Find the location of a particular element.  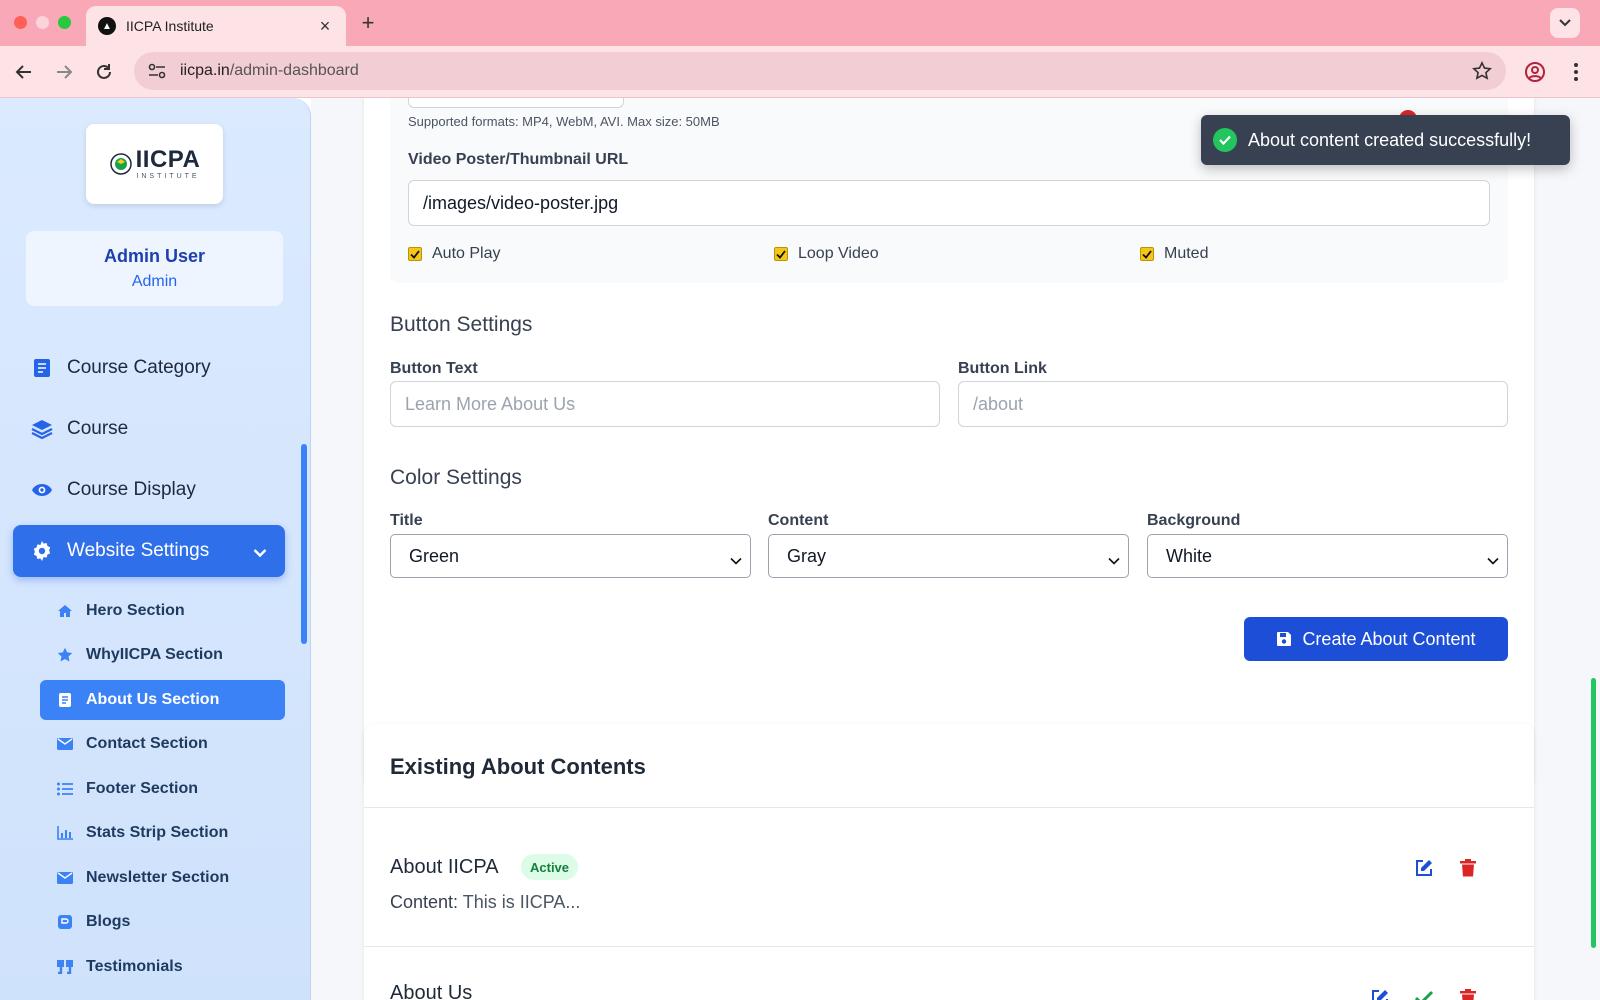

chart-icon is located at coordinates (65, 833).